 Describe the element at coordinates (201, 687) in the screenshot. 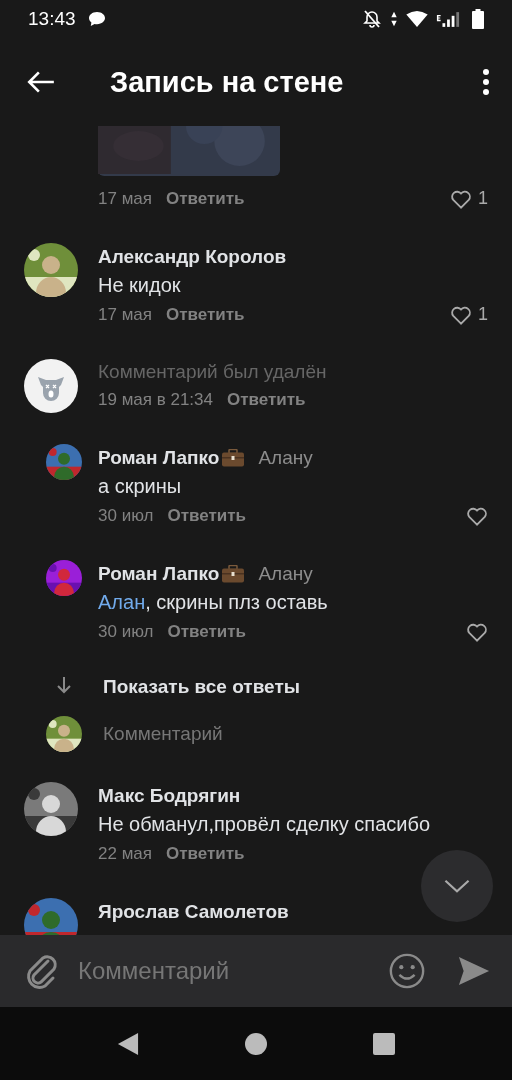

I see `show-all-replies-link: Показать все ответы` at that location.